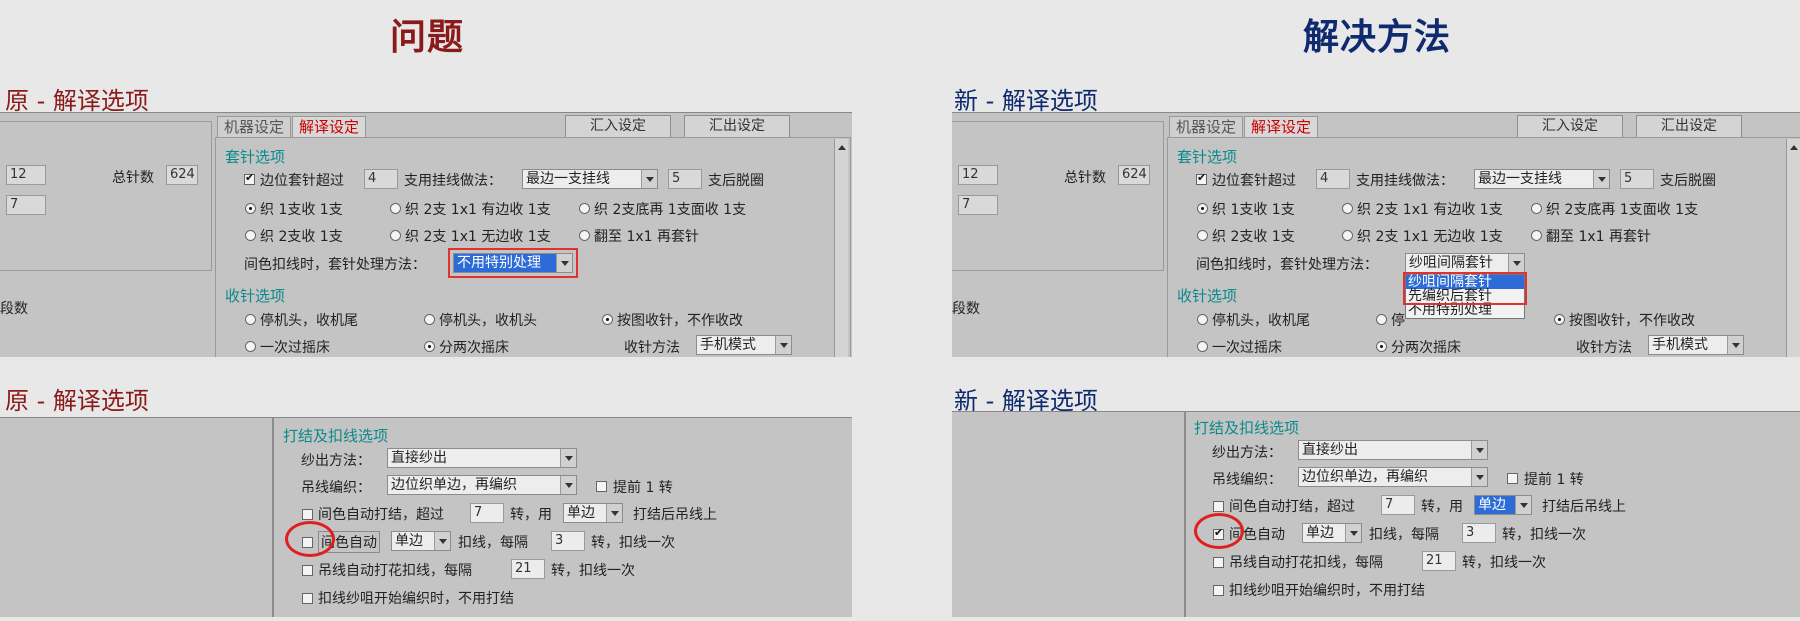 This screenshot has height=621, width=1800. Describe the element at coordinates (1584, 507) in the screenshot. I see `after-knot-label: 打结后吊线上` at that location.